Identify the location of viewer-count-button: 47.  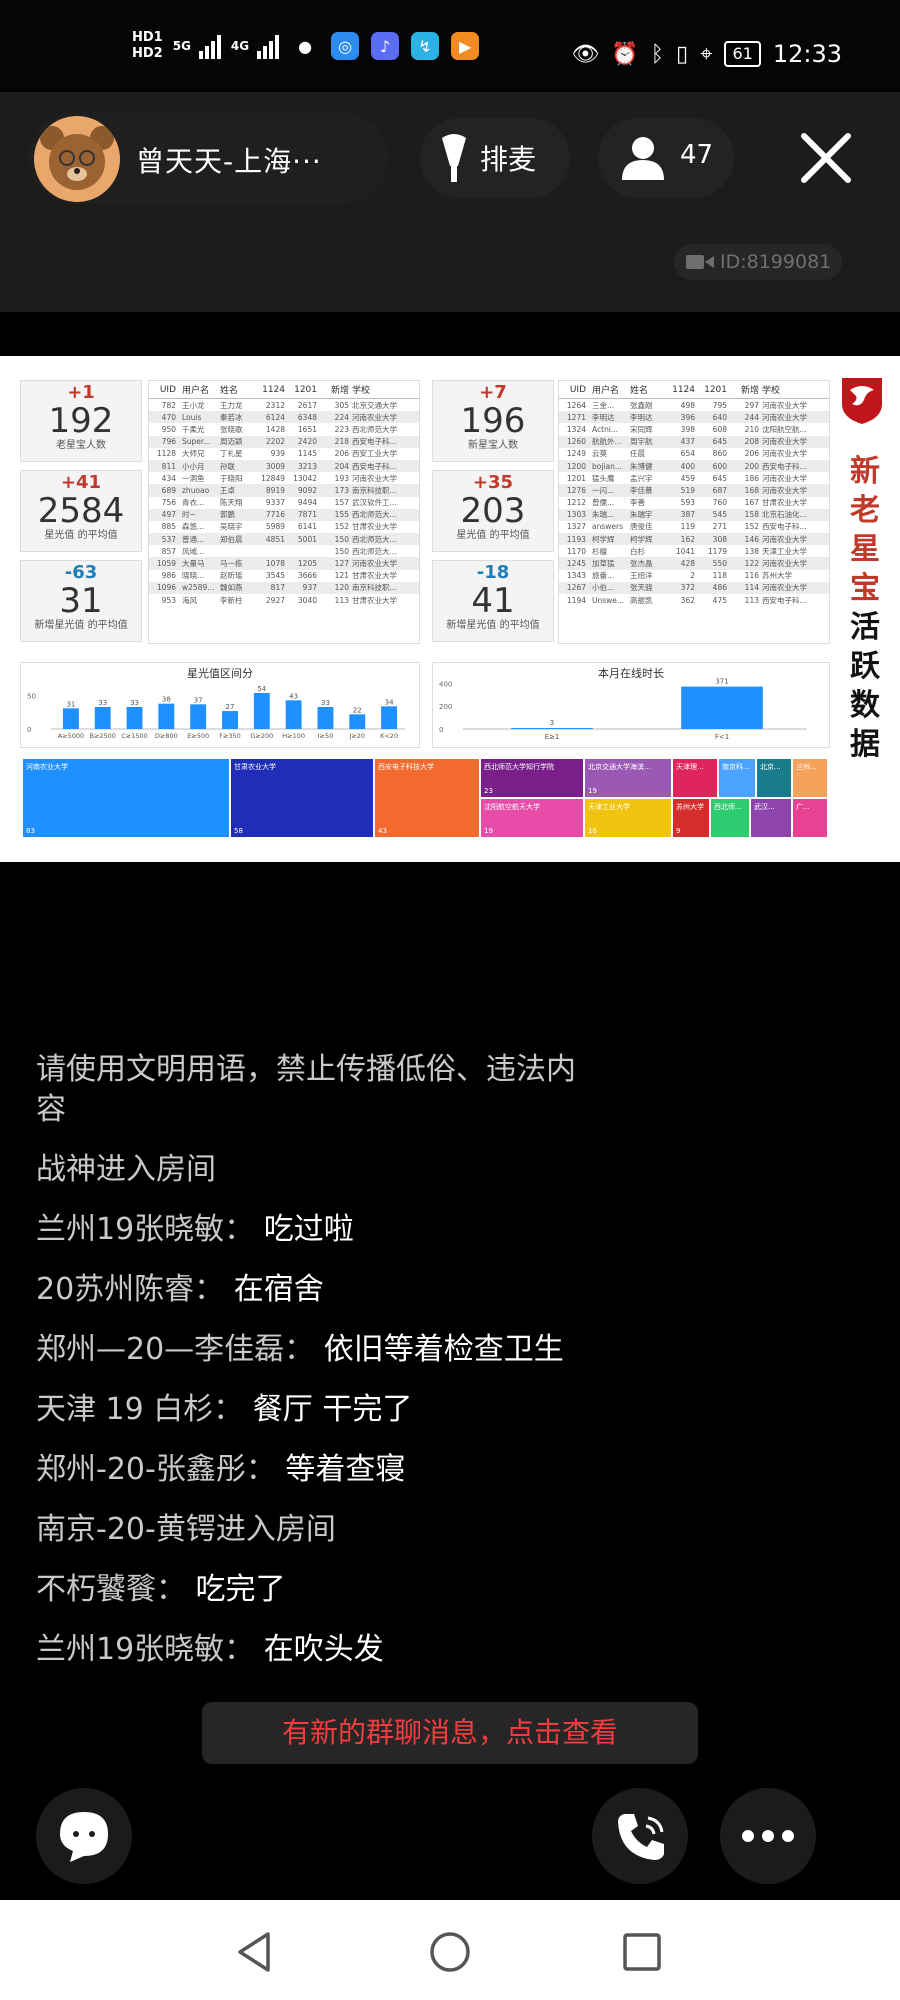
(666, 158).